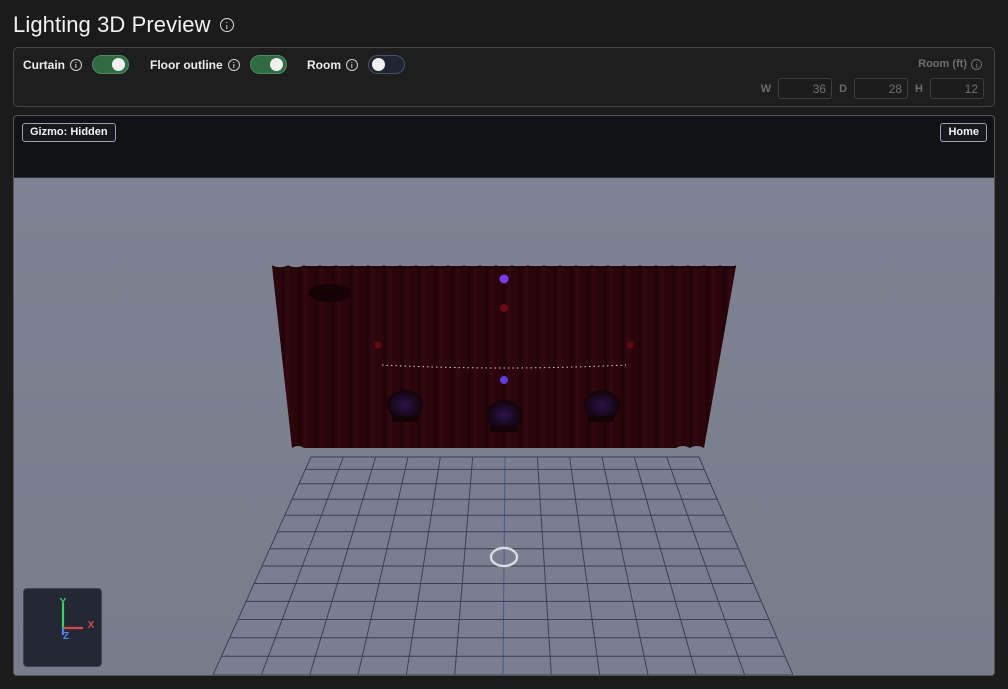 The image size is (1008, 689). Describe the element at coordinates (602, 405) in the screenshot. I see `spot-right` at that location.